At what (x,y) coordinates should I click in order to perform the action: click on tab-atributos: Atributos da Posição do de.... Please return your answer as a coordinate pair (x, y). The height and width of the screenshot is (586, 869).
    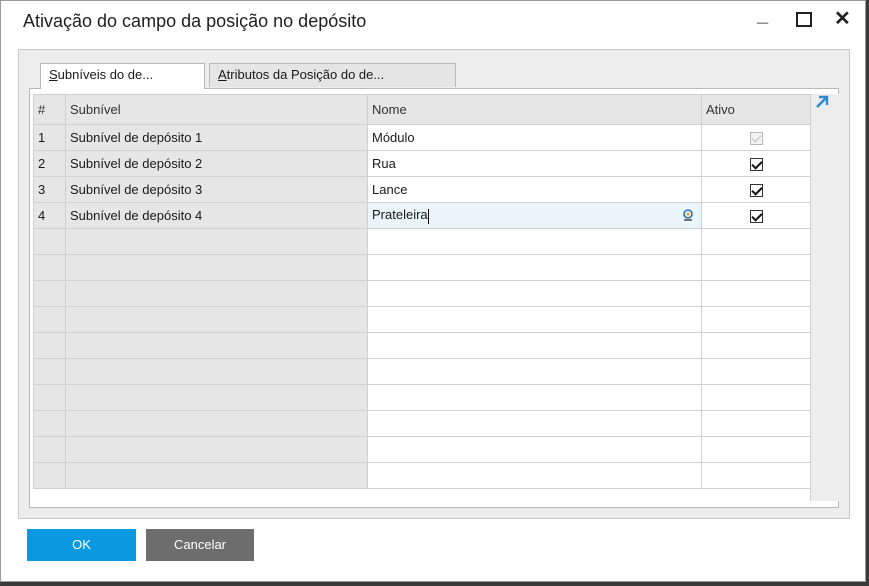
    Looking at the image, I should click on (332, 75).